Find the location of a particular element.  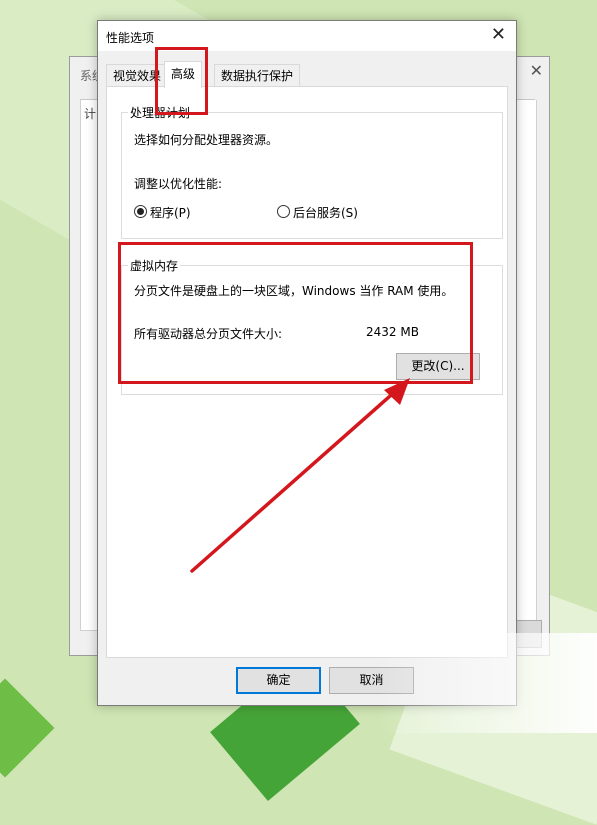

arrow-shaft is located at coordinates (295, 480).